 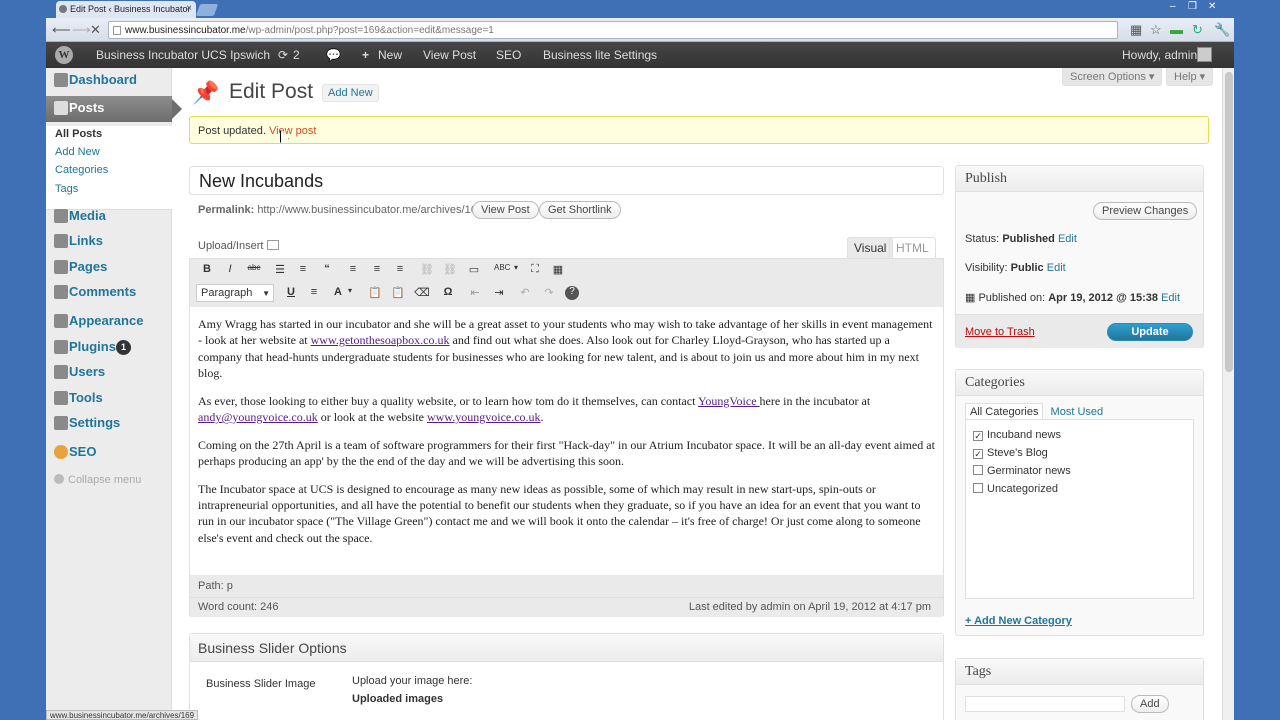 What do you see at coordinates (484, 417) in the screenshot?
I see `youngvoice-site-link: www.youngvoice.co.uk` at bounding box center [484, 417].